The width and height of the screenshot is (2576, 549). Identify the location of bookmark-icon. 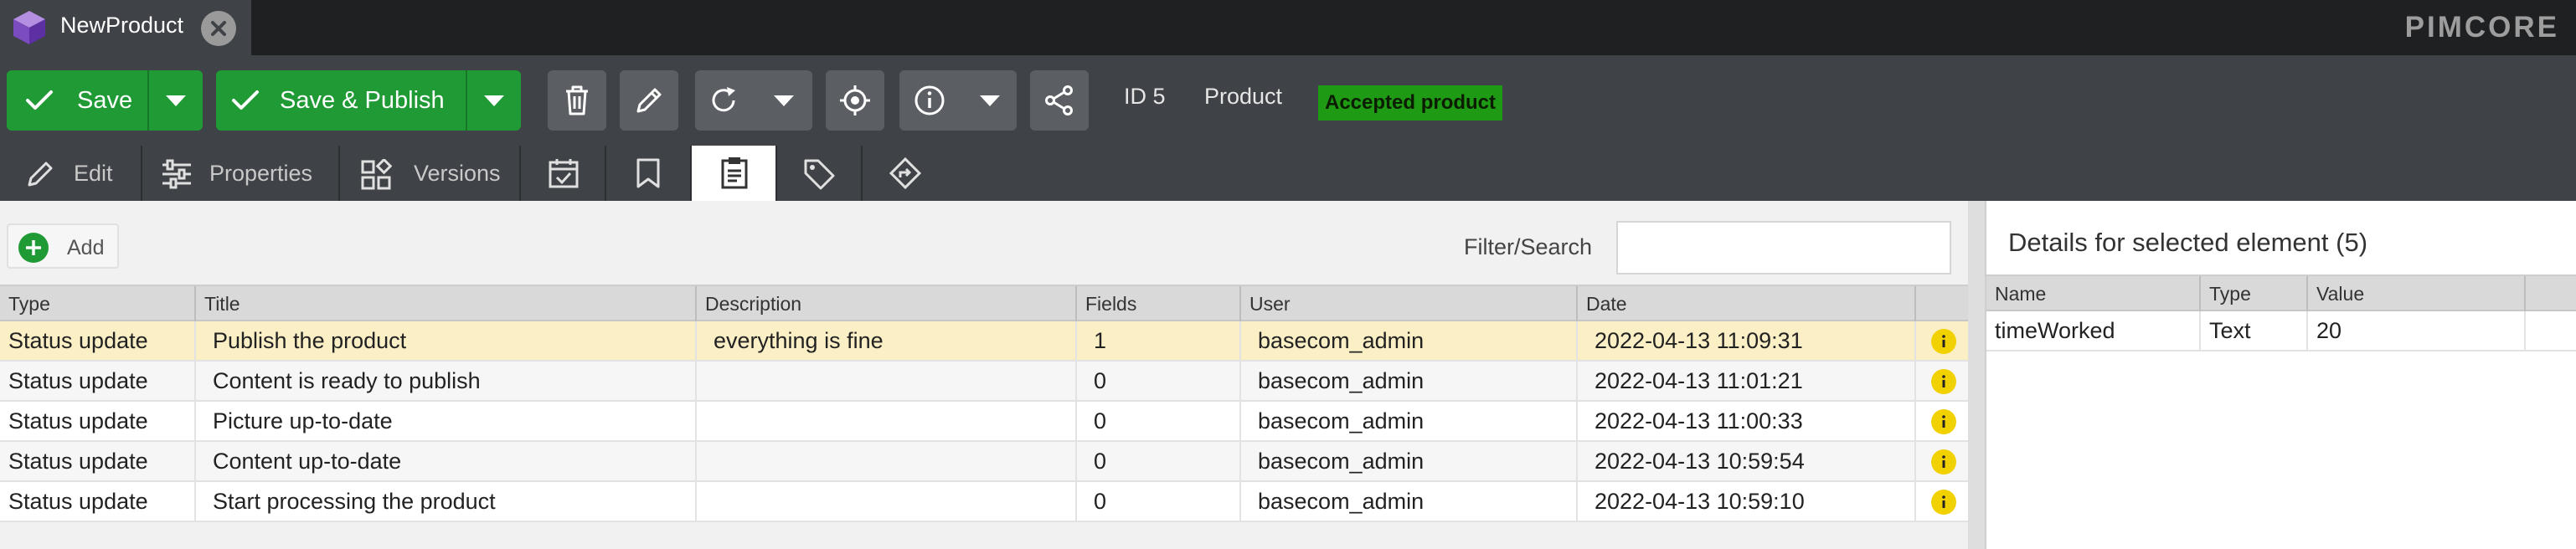
(648, 173).